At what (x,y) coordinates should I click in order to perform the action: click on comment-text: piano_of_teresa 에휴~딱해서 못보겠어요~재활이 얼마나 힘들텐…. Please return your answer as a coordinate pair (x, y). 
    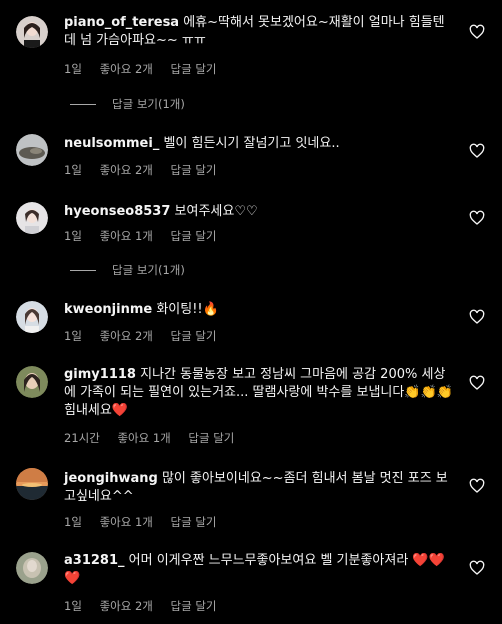
    Looking at the image, I should click on (259, 32).